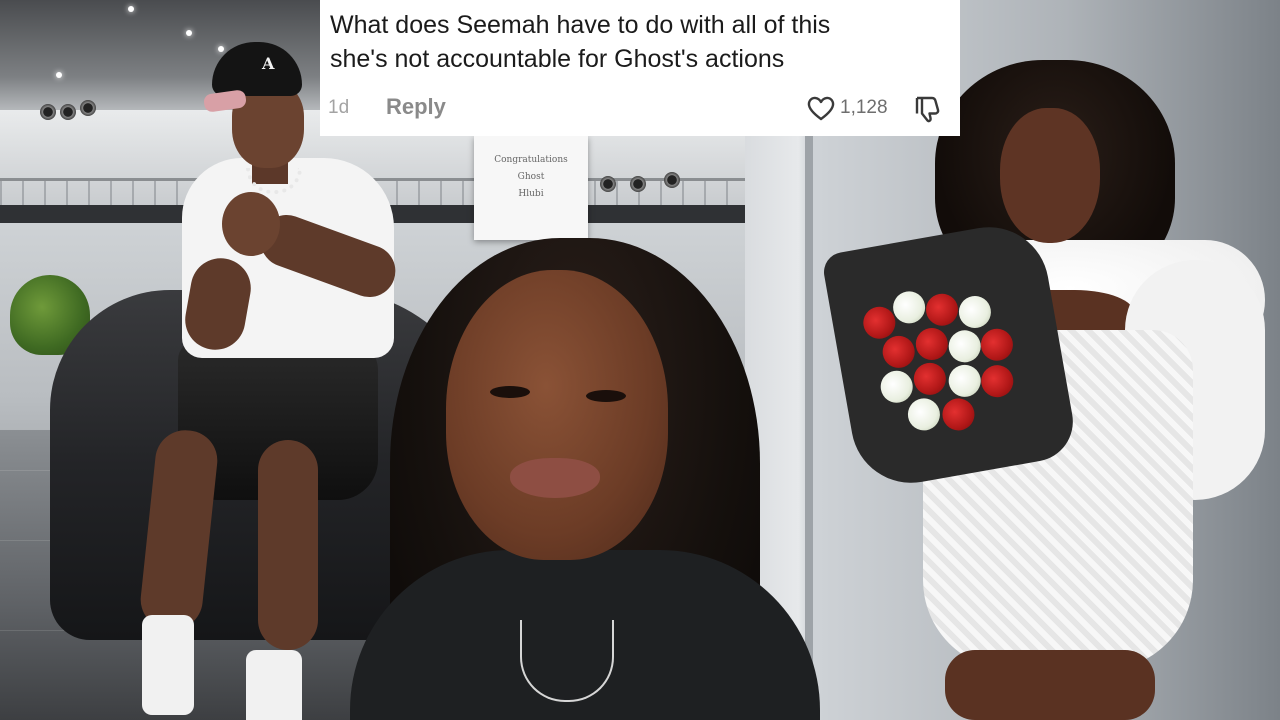 This screenshot has width=1280, height=720. Describe the element at coordinates (642, 108) in the screenshot. I see `comment-meta-row: 1d Reply 1,128` at that location.